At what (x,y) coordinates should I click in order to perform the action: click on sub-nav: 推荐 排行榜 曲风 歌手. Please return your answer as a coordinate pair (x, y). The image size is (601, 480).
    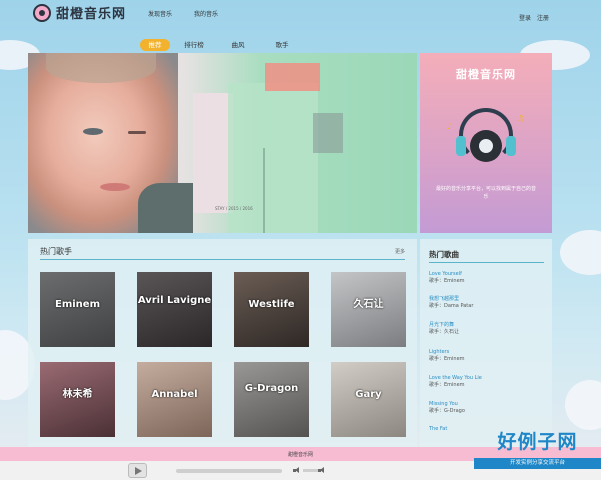
    Looking at the image, I should click on (223, 45).